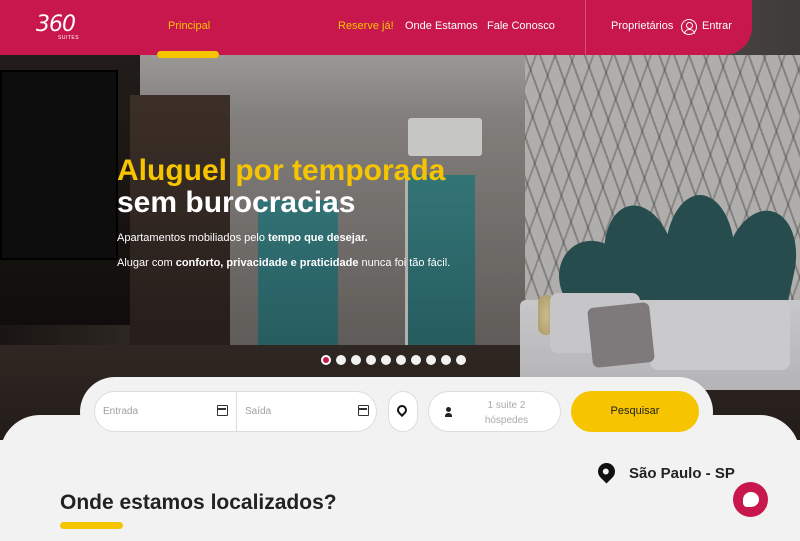 The height and width of the screenshot is (541, 800). Describe the element at coordinates (717, 26) in the screenshot. I see `nav-entrar: Entrar` at that location.